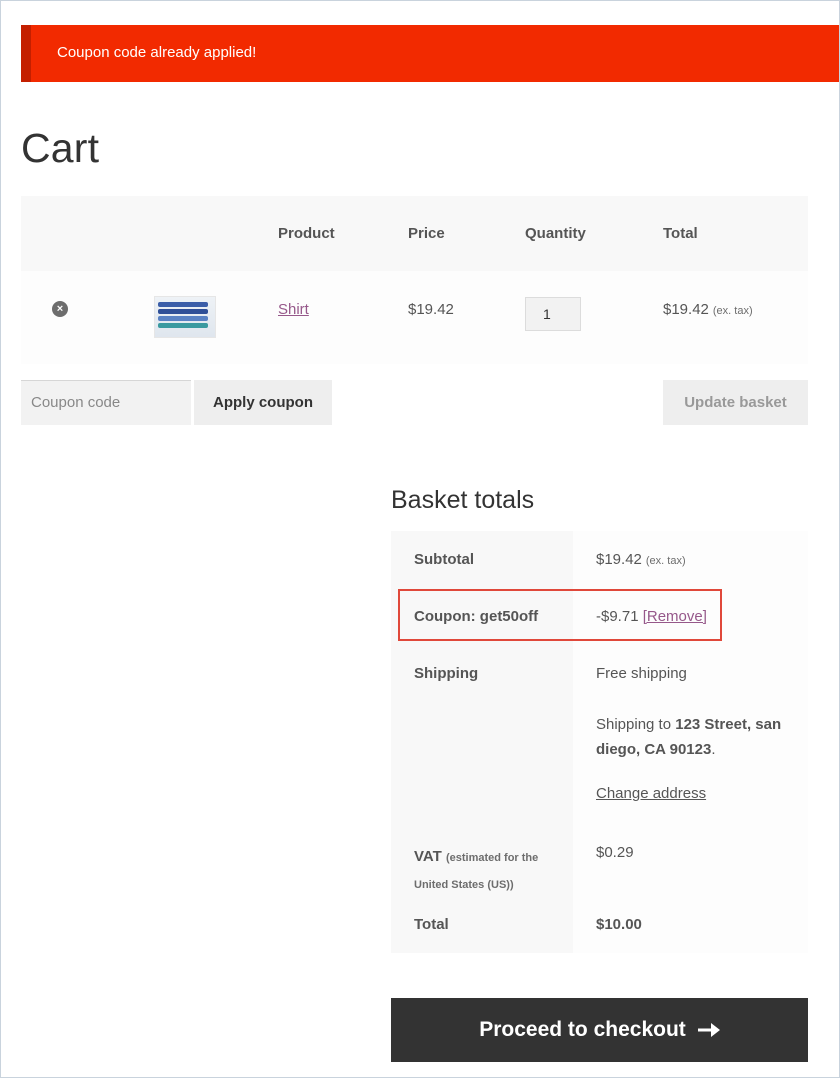 The width and height of the screenshot is (840, 1078). What do you see at coordinates (446, 673) in the screenshot?
I see `shipping-label: Shipping` at bounding box center [446, 673].